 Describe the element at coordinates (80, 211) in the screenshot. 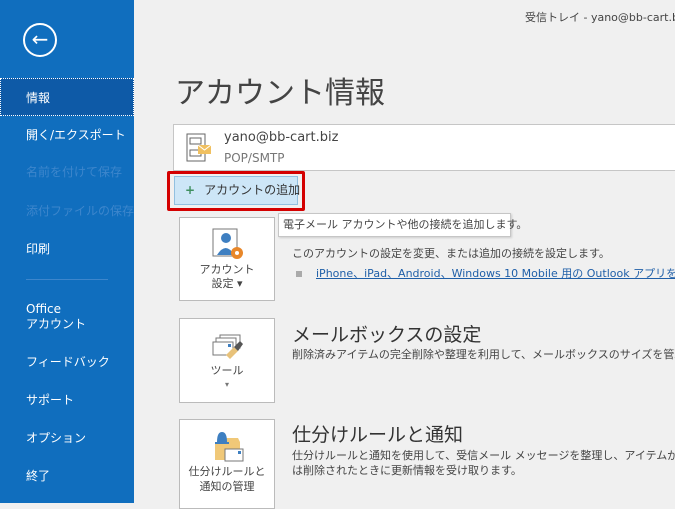

I see `sidebar-item-save-attachments: 添付ファイルの保存` at that location.